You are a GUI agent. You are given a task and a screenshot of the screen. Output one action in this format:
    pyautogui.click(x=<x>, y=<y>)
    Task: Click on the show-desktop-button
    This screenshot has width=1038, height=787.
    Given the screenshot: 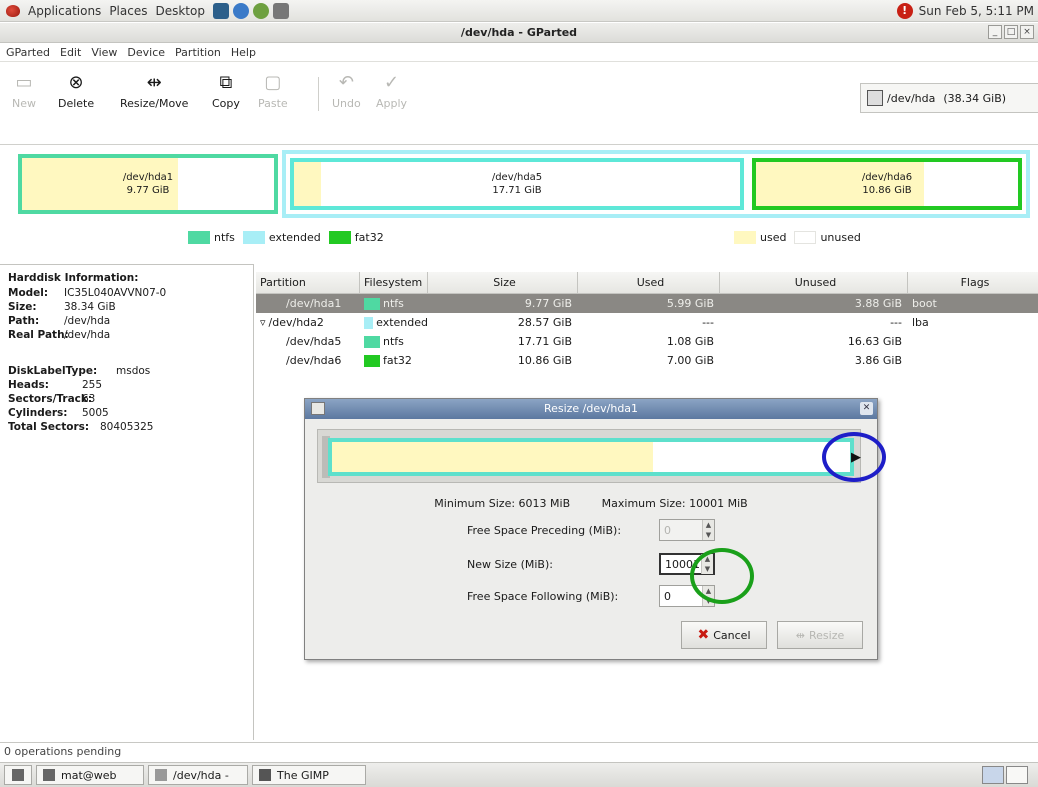 What is the action you would take?
    pyautogui.click(x=18, y=775)
    